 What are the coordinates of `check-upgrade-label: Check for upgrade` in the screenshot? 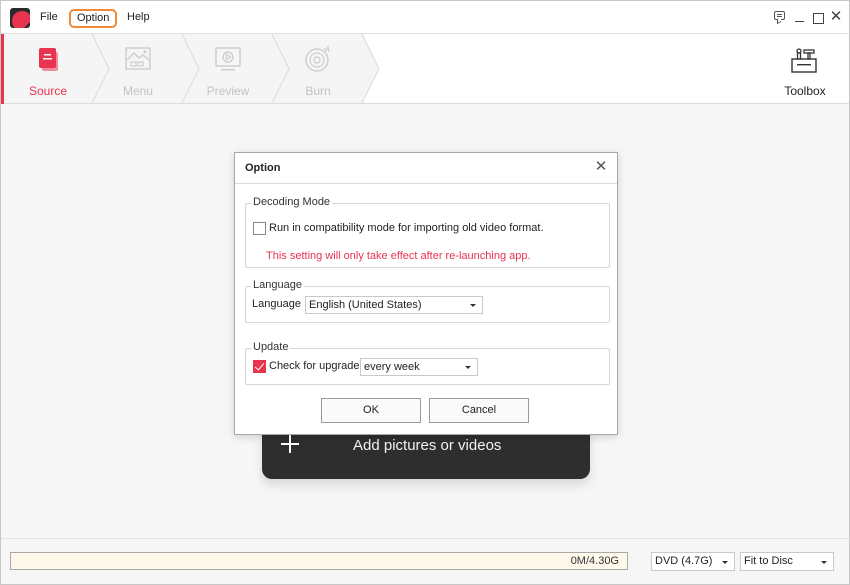 It's located at (314, 366).